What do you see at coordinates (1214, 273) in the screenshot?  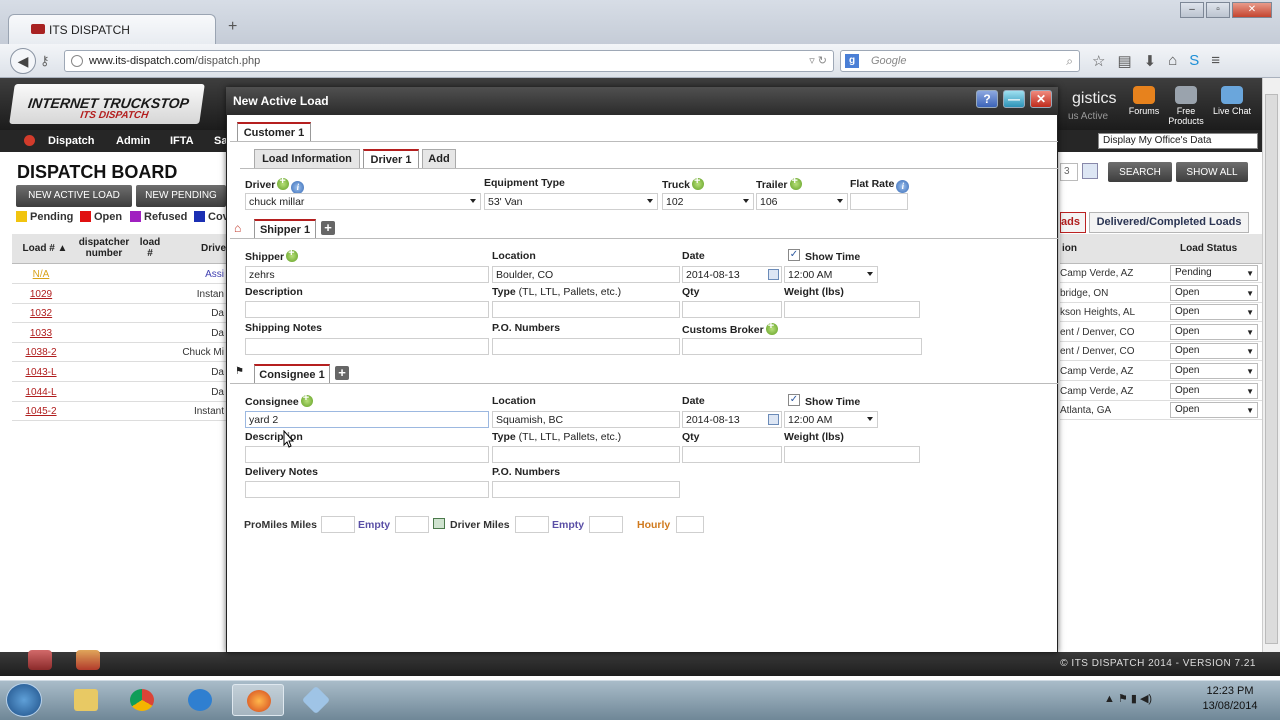 I see `load-status-select: Pending ▼` at bounding box center [1214, 273].